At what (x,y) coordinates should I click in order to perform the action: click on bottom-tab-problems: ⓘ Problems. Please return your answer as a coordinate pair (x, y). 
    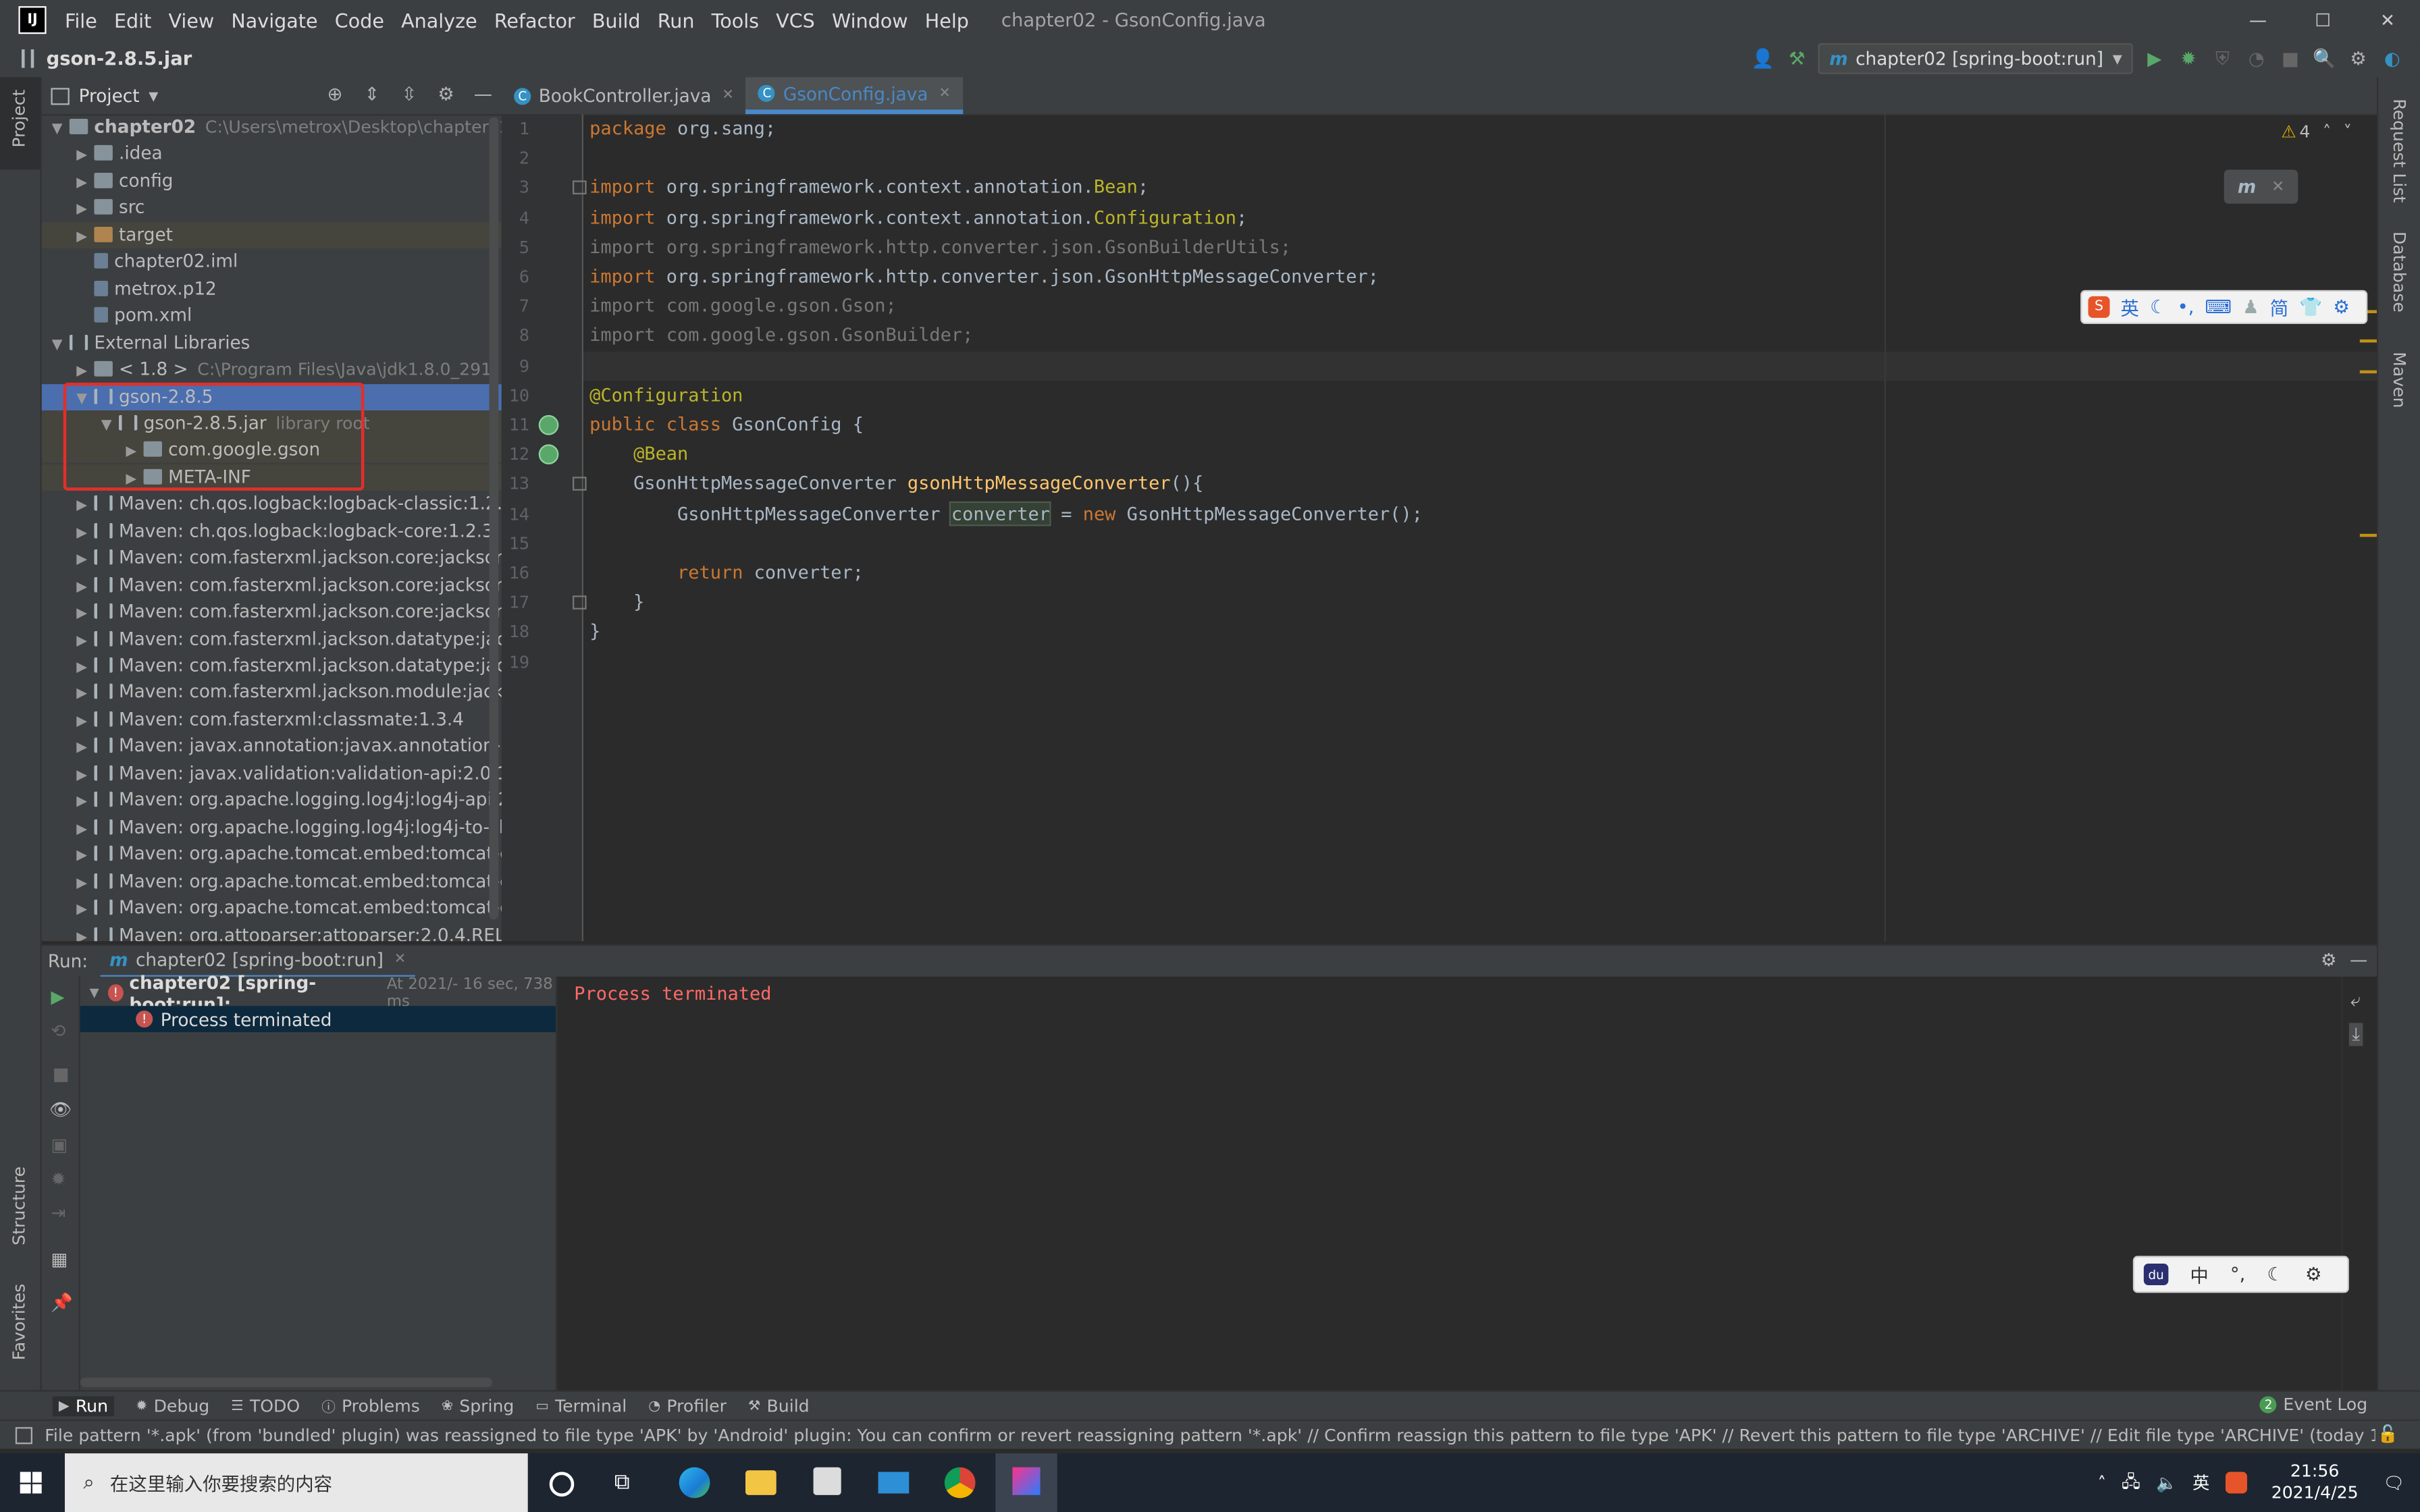
    Looking at the image, I should click on (370, 1407).